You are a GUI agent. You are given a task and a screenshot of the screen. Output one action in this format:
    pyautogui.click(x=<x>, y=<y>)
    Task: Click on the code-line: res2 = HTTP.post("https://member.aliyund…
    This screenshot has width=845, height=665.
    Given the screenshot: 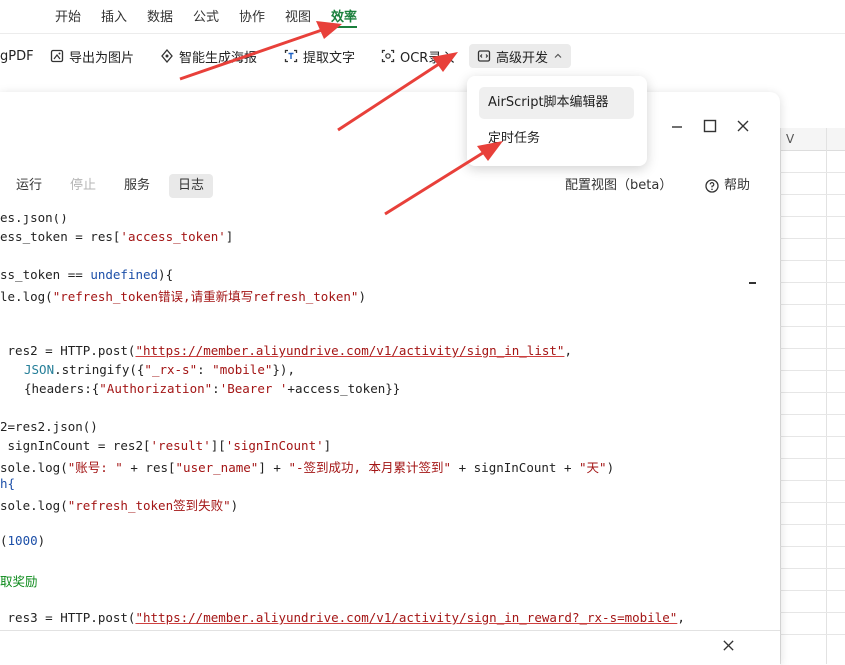 What is the action you would take?
    pyautogui.click(x=286, y=350)
    